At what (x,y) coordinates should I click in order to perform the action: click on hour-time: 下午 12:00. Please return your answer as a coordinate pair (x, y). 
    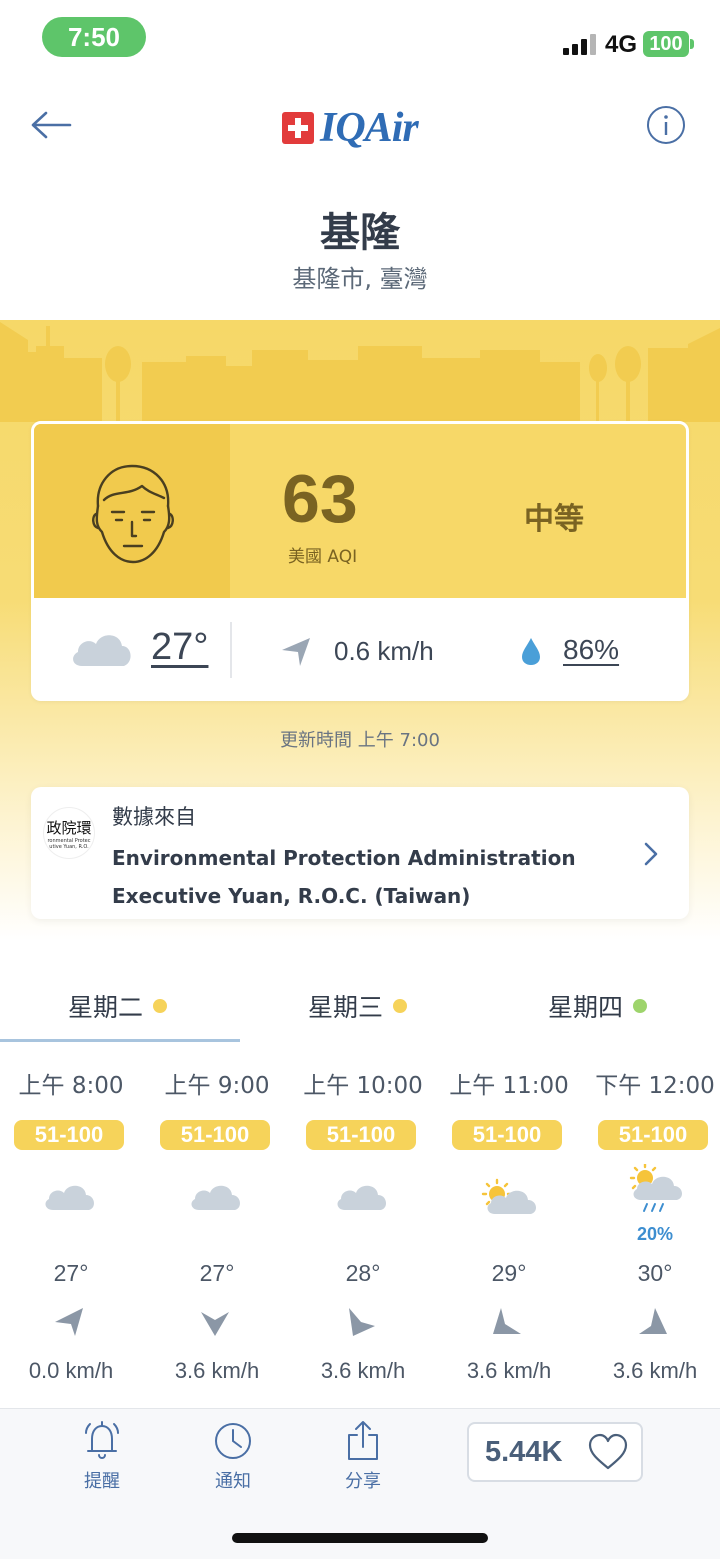
    Looking at the image, I should click on (655, 1086).